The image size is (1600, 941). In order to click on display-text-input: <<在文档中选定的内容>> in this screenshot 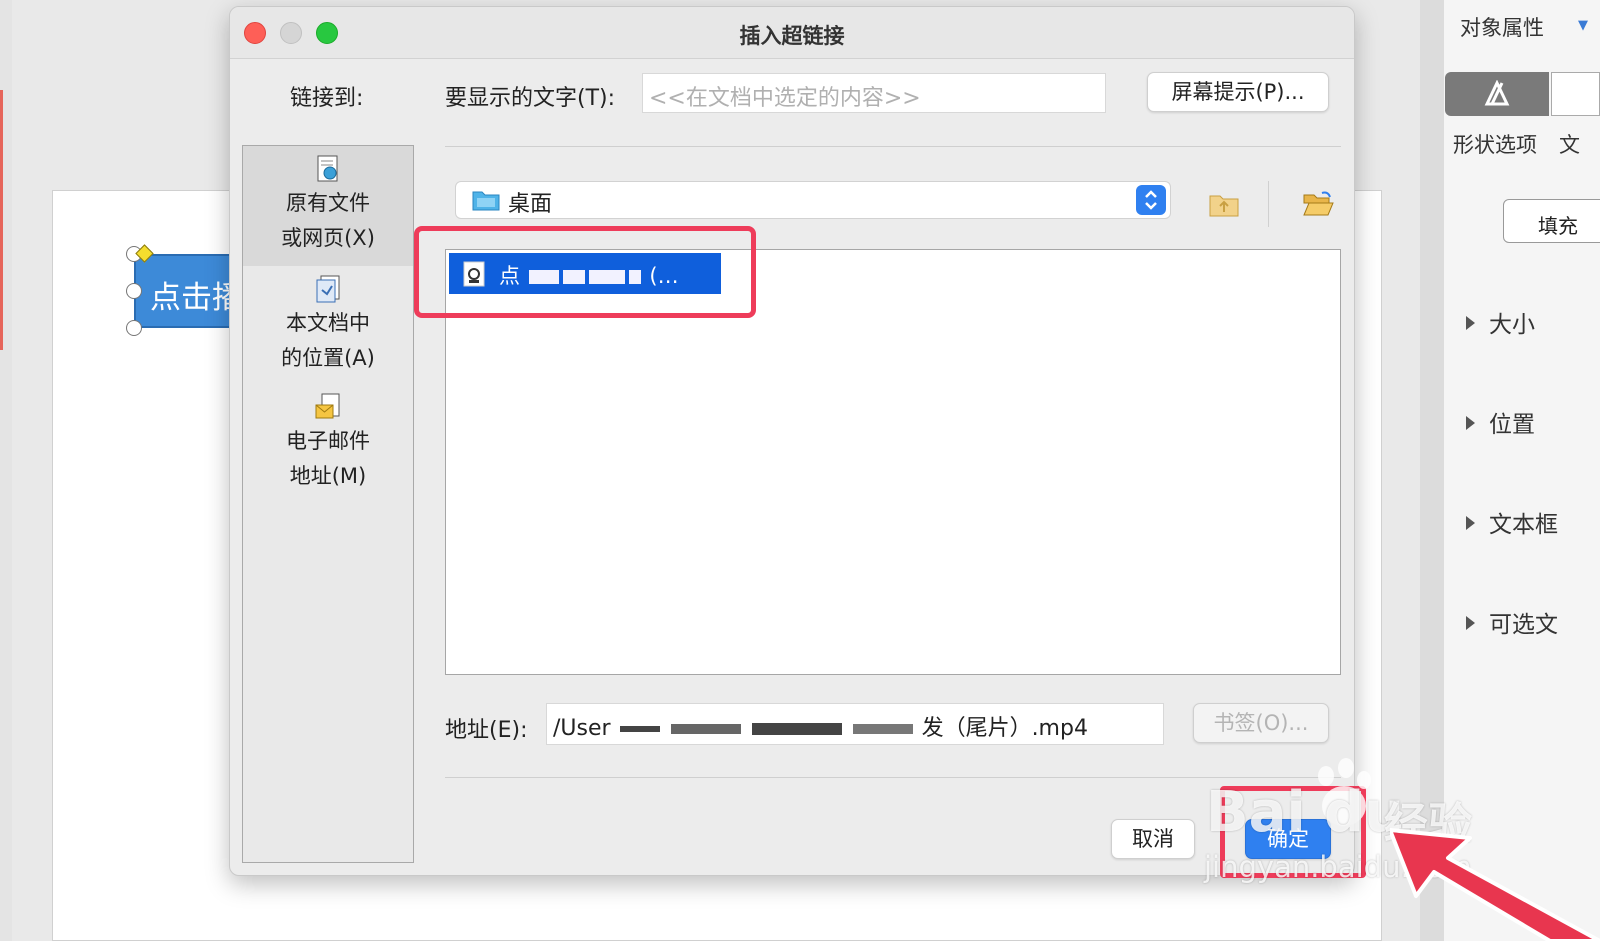, I will do `click(874, 93)`.